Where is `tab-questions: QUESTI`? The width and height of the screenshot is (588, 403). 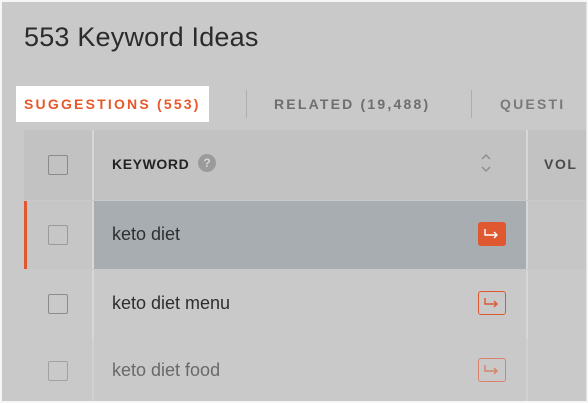 tab-questions: QUESTI is located at coordinates (532, 104).